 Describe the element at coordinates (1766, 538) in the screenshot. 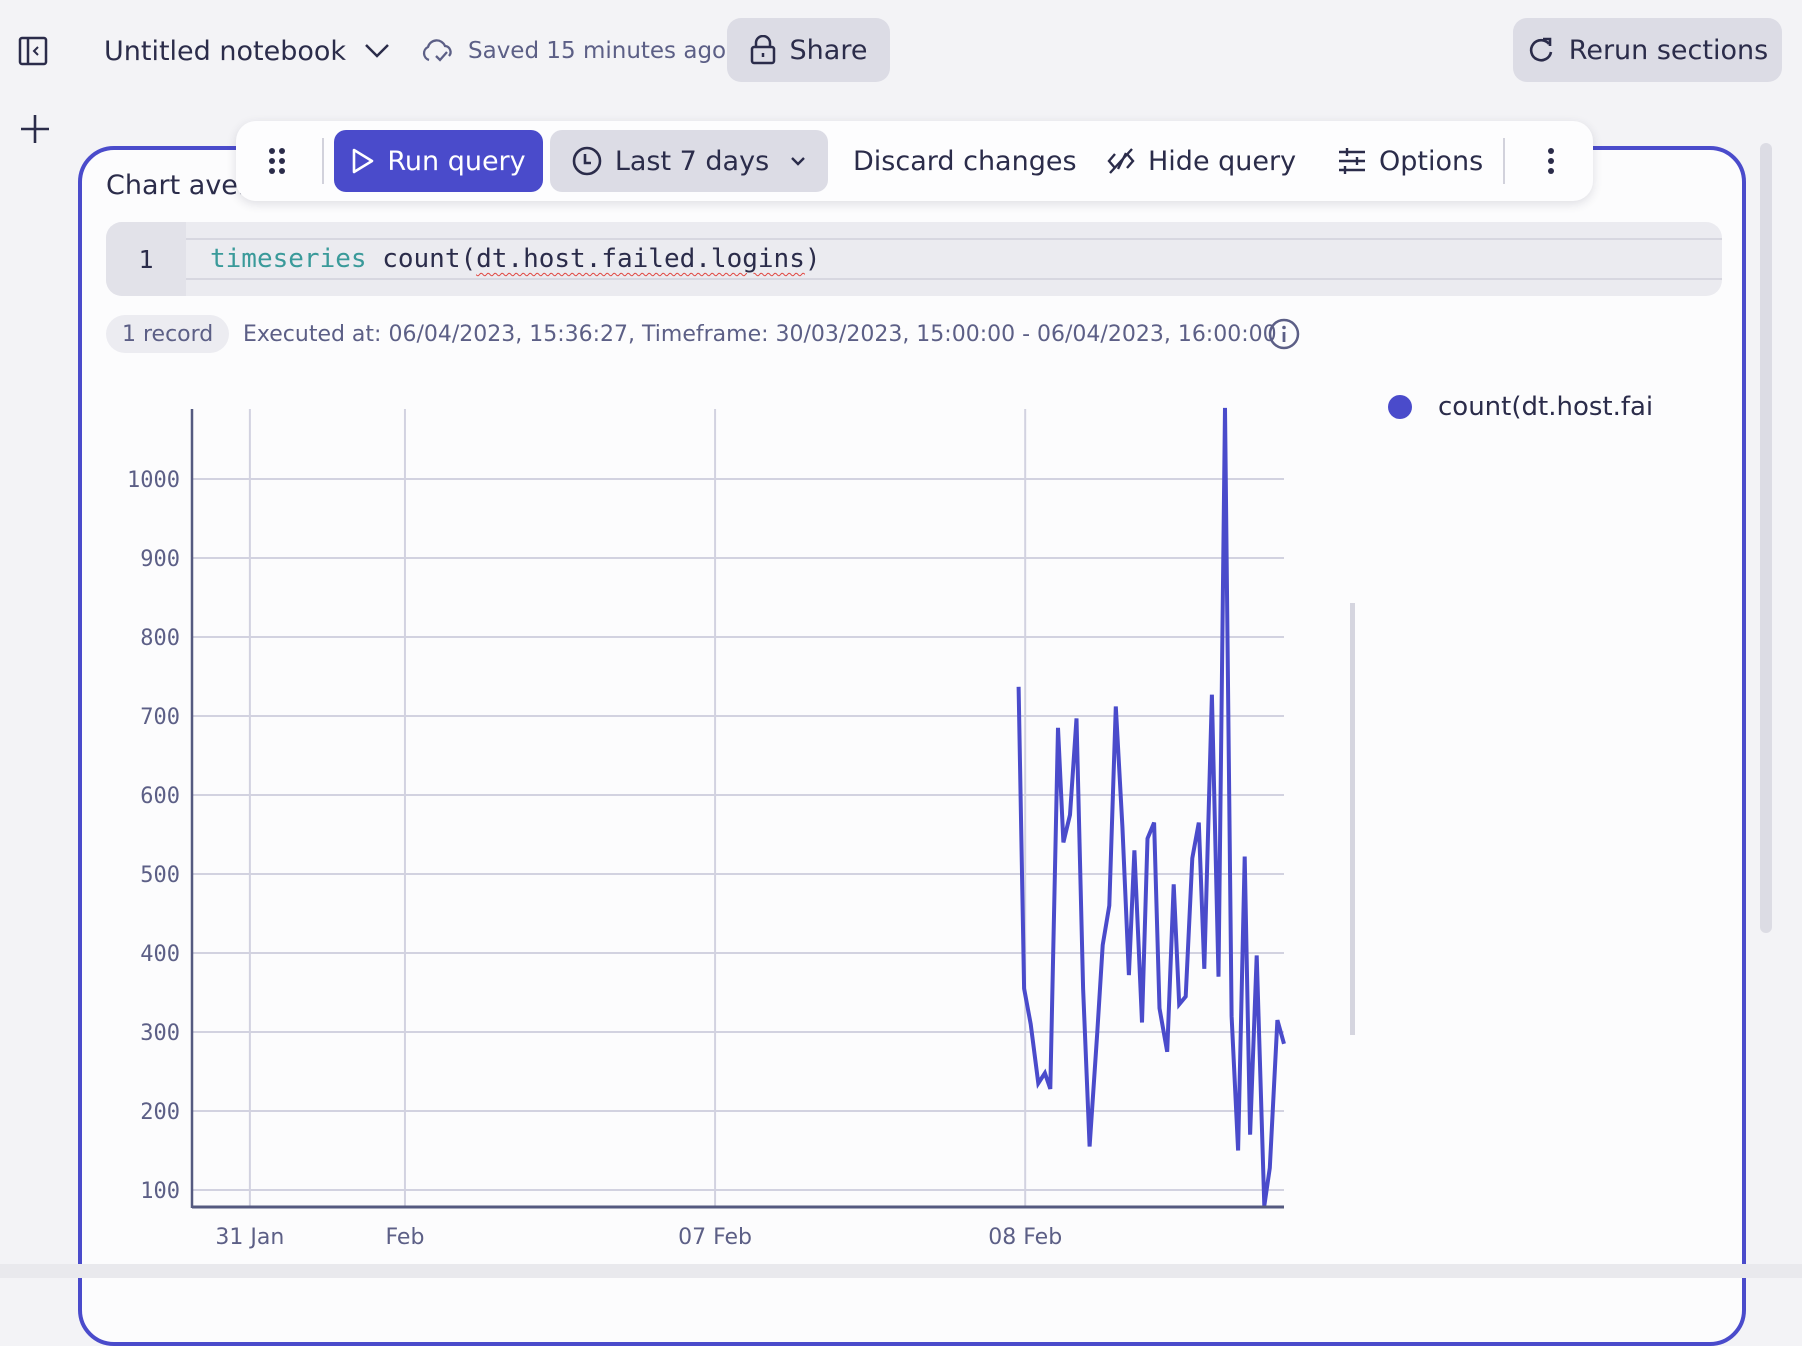

I see `page-scrollbar` at that location.